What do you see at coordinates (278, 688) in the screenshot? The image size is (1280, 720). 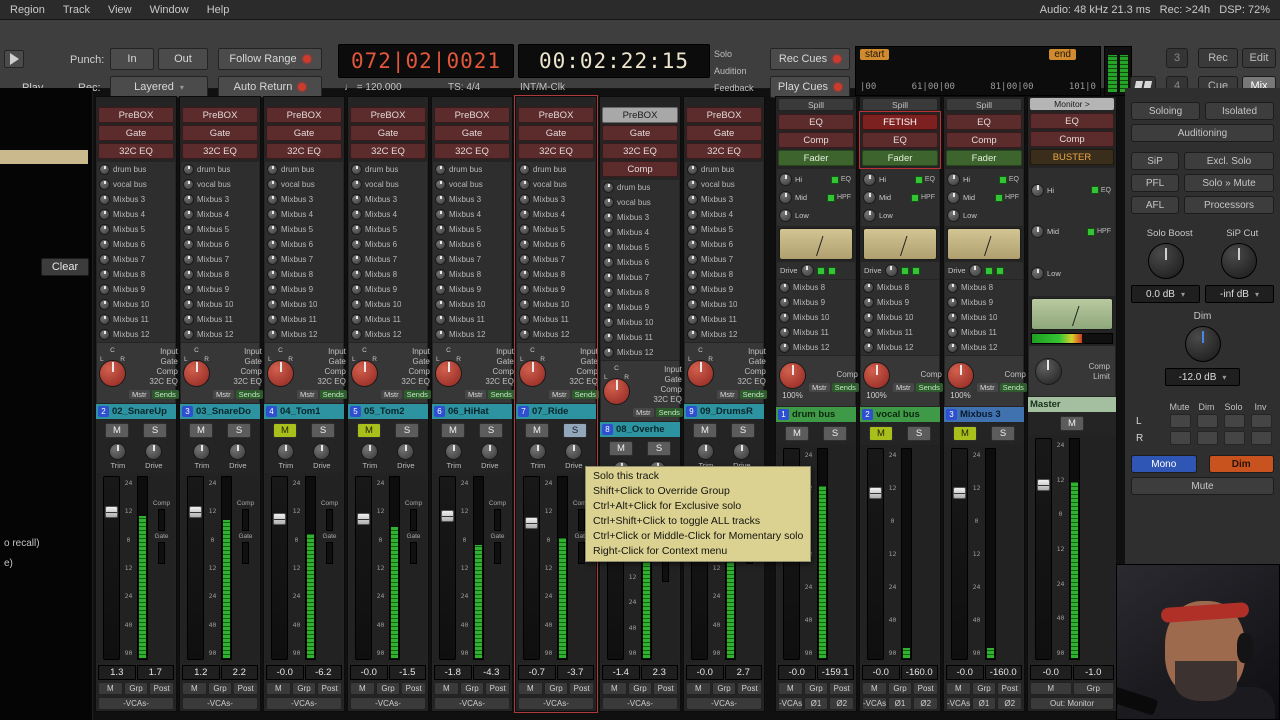 I see `bottom-m: M` at bounding box center [278, 688].